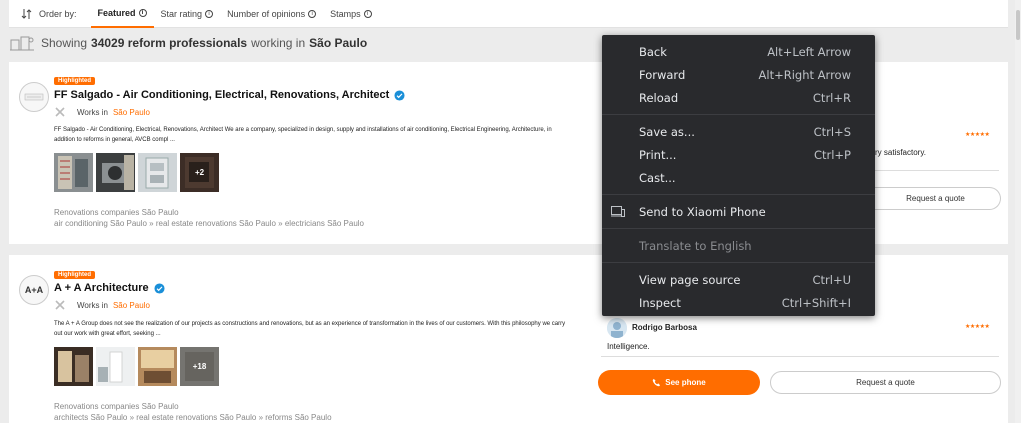  I want to click on tools-icon, so click(60, 305).